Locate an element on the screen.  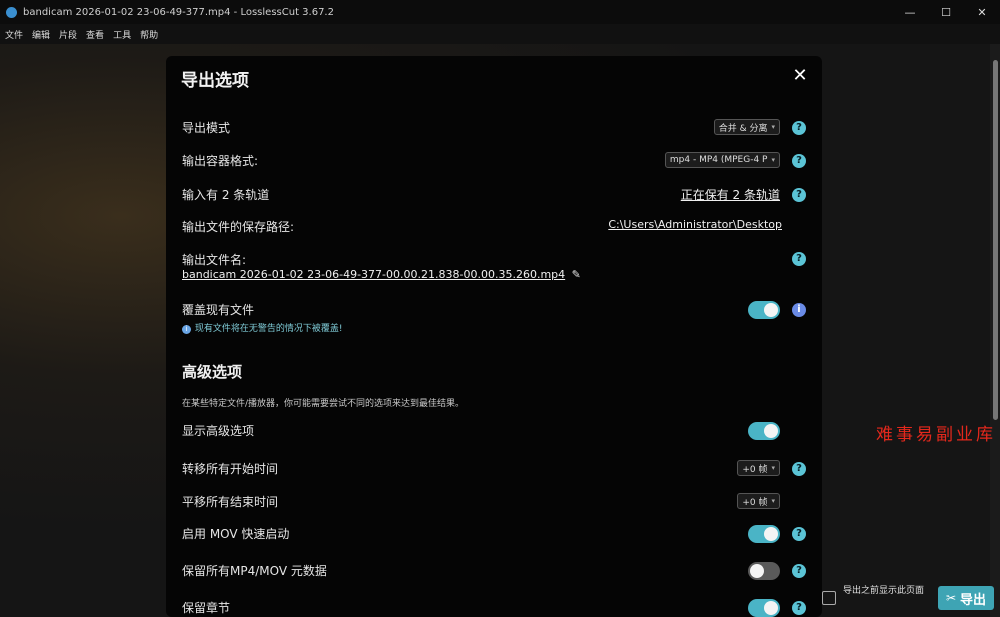
shift-end-label: 平移所有结束时间 is located at coordinates (230, 502).